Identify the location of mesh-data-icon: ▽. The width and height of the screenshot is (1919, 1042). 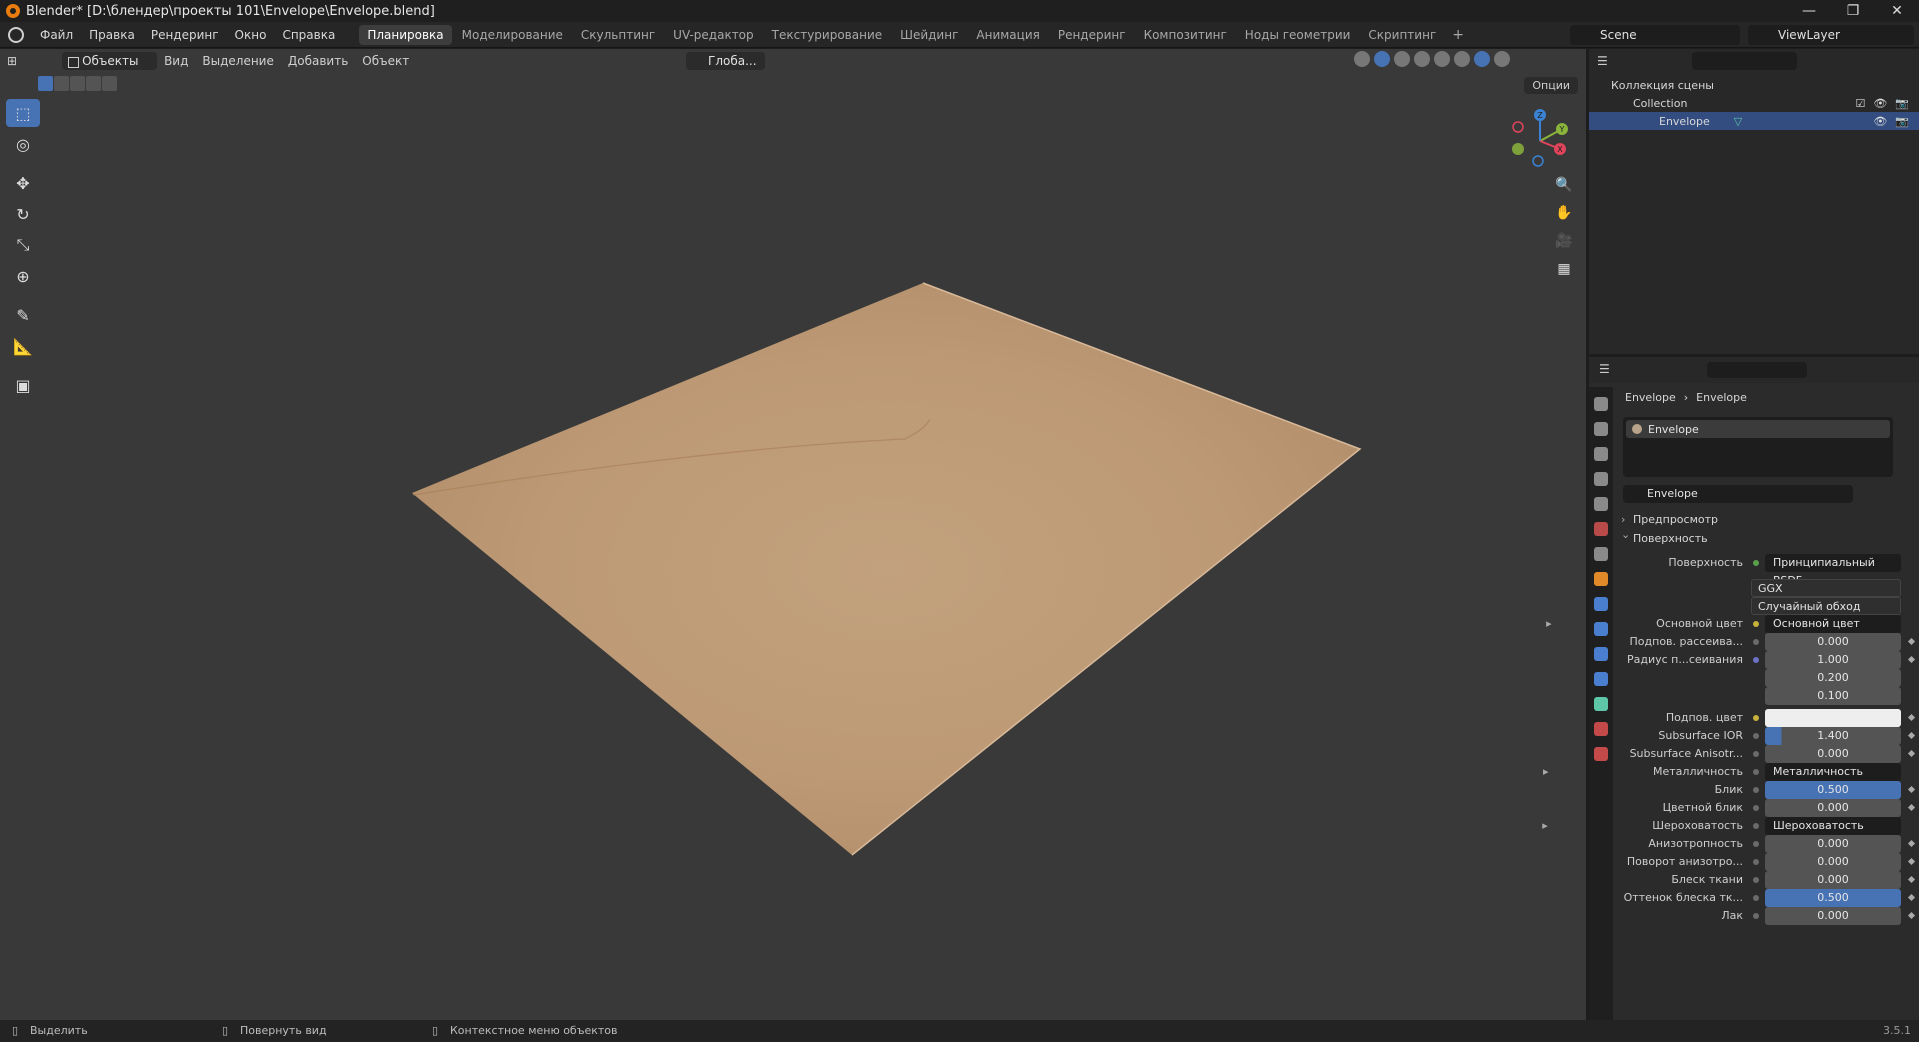
(1738, 121).